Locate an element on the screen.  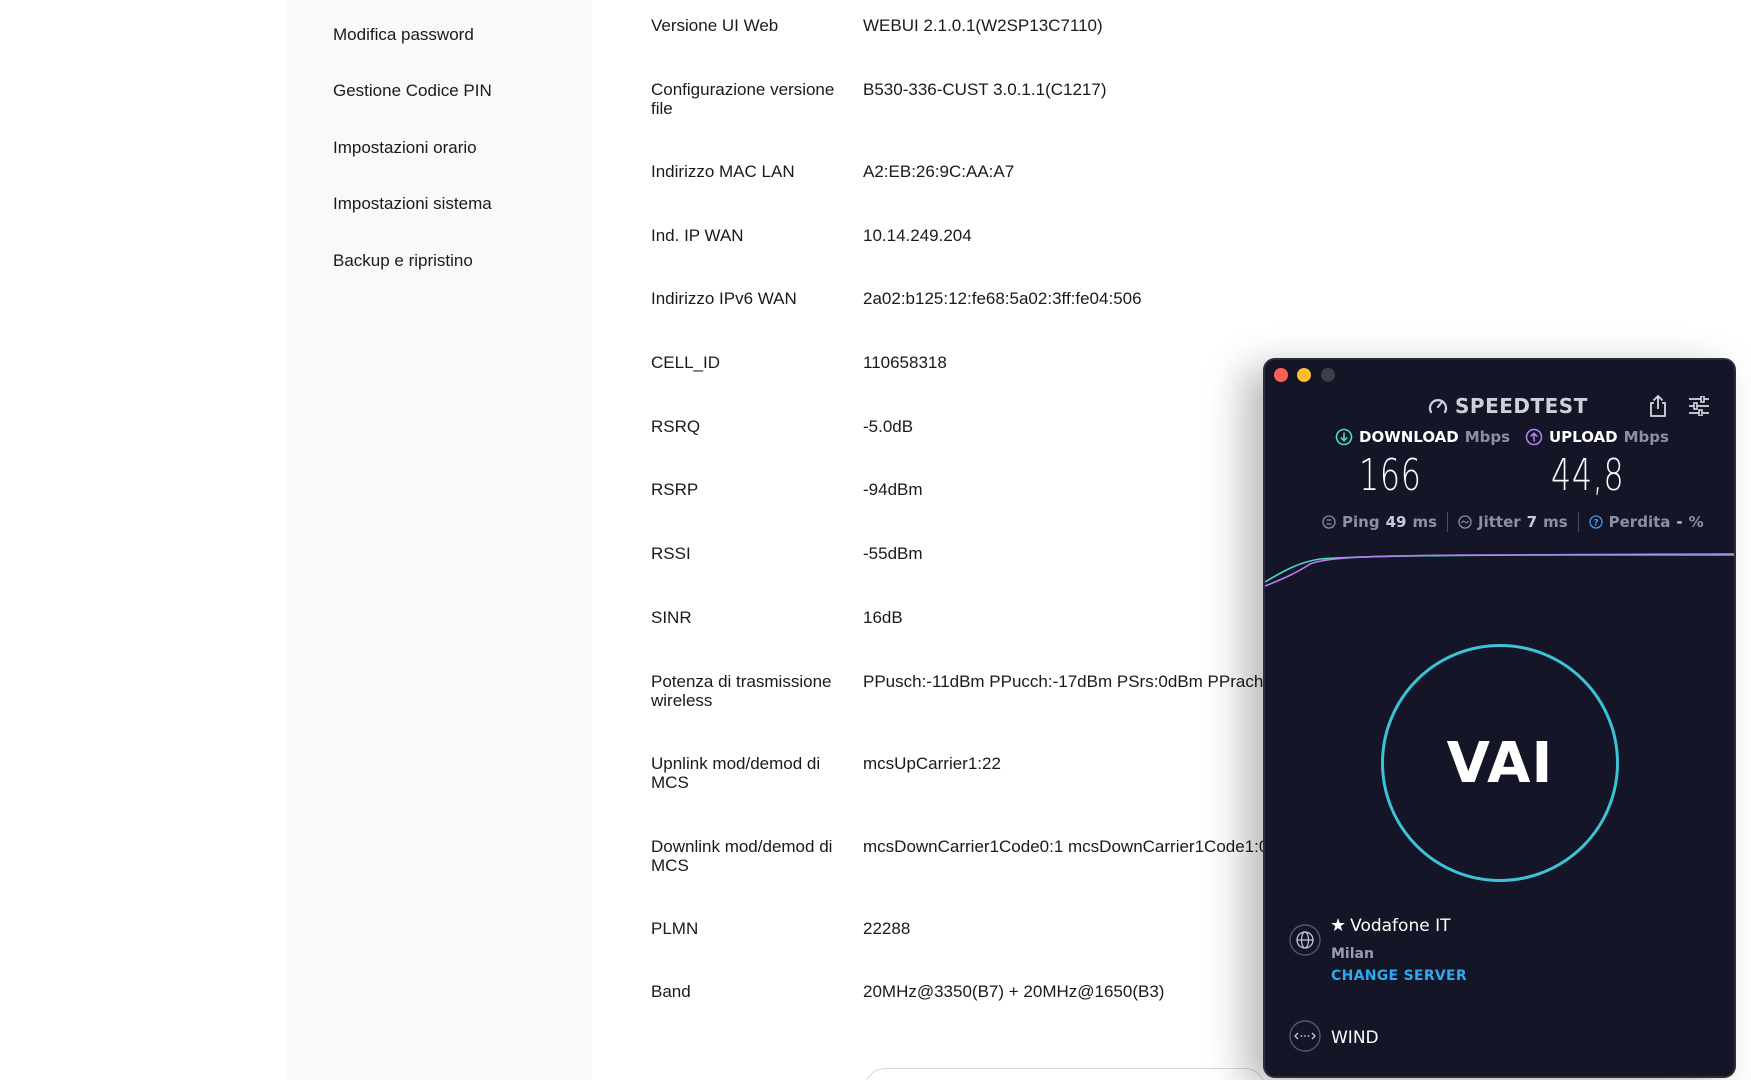
sidebar-item-time-settings: Impostazioni orario is located at coordinates (405, 148).